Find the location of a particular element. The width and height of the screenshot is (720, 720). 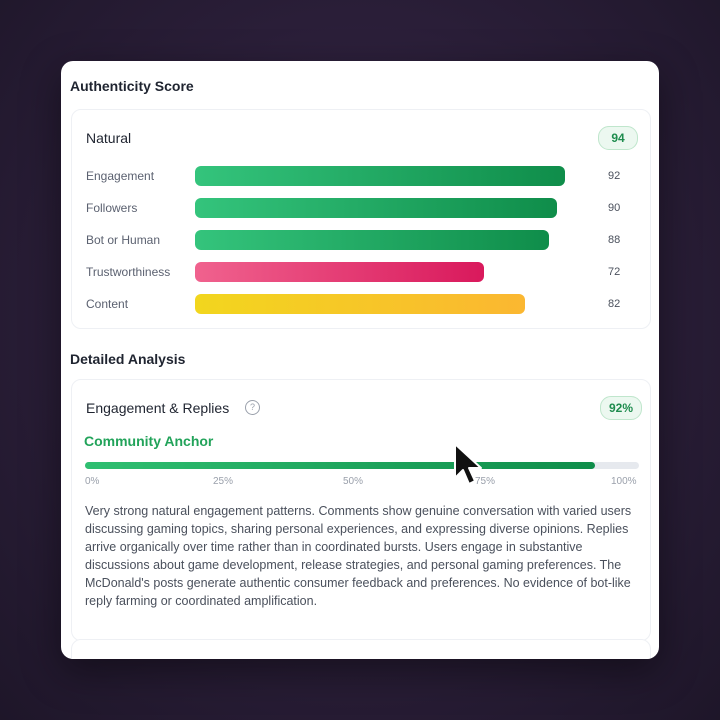

metric-row-engagement: Engagement 92 is located at coordinates (361, 176).